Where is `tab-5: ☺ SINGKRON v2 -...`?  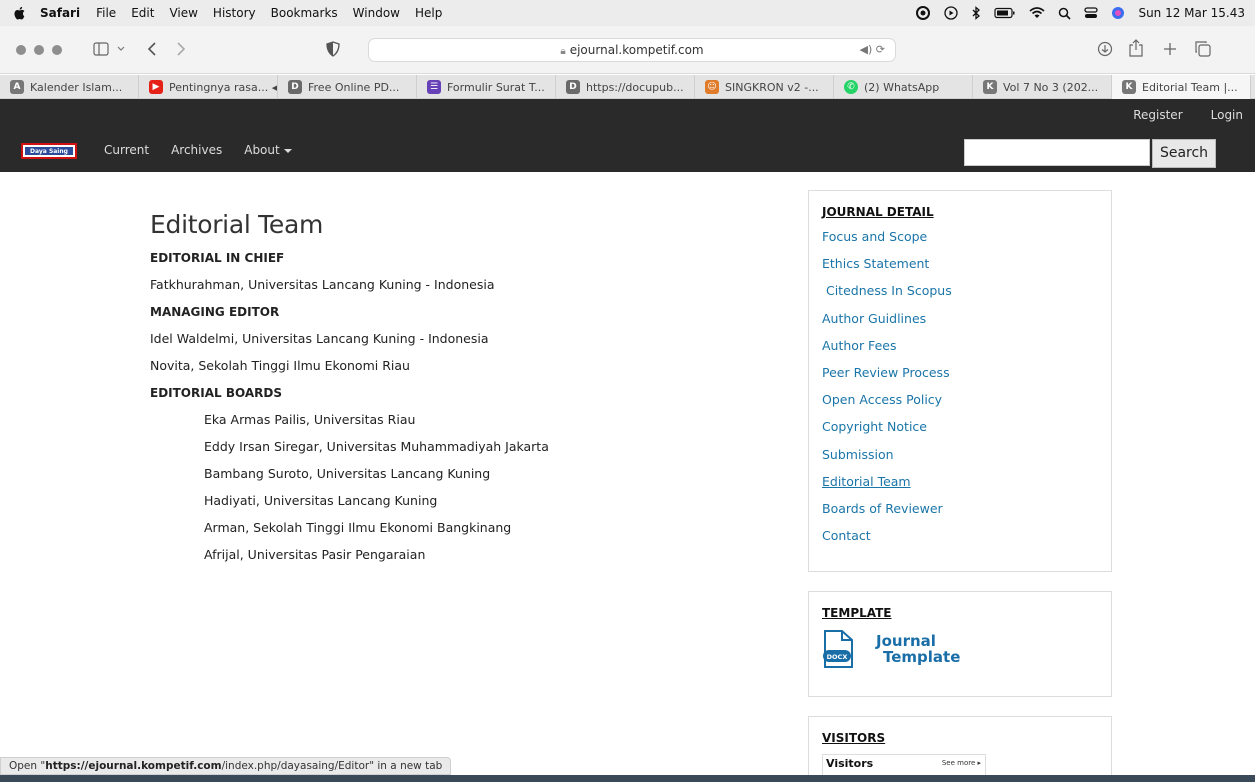
tab-5: ☺ SINGKRON v2 -... is located at coordinates (764, 87).